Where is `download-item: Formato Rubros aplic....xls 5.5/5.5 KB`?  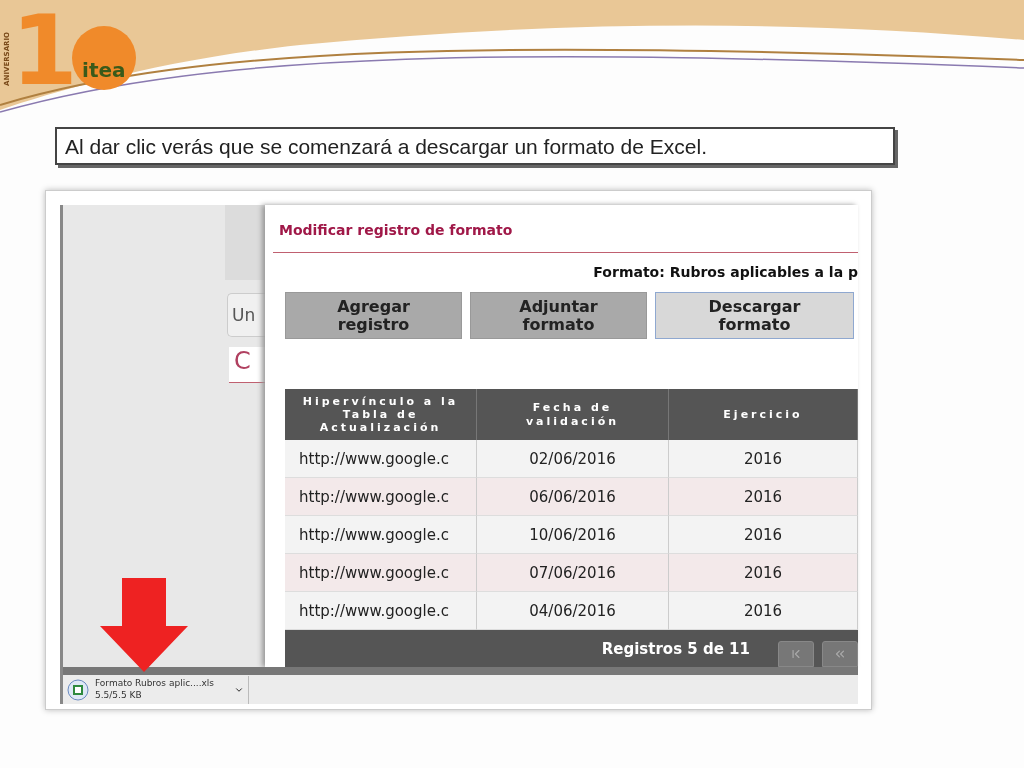 download-item: Formato Rubros aplic....xls 5.5/5.5 KB is located at coordinates (156, 689).